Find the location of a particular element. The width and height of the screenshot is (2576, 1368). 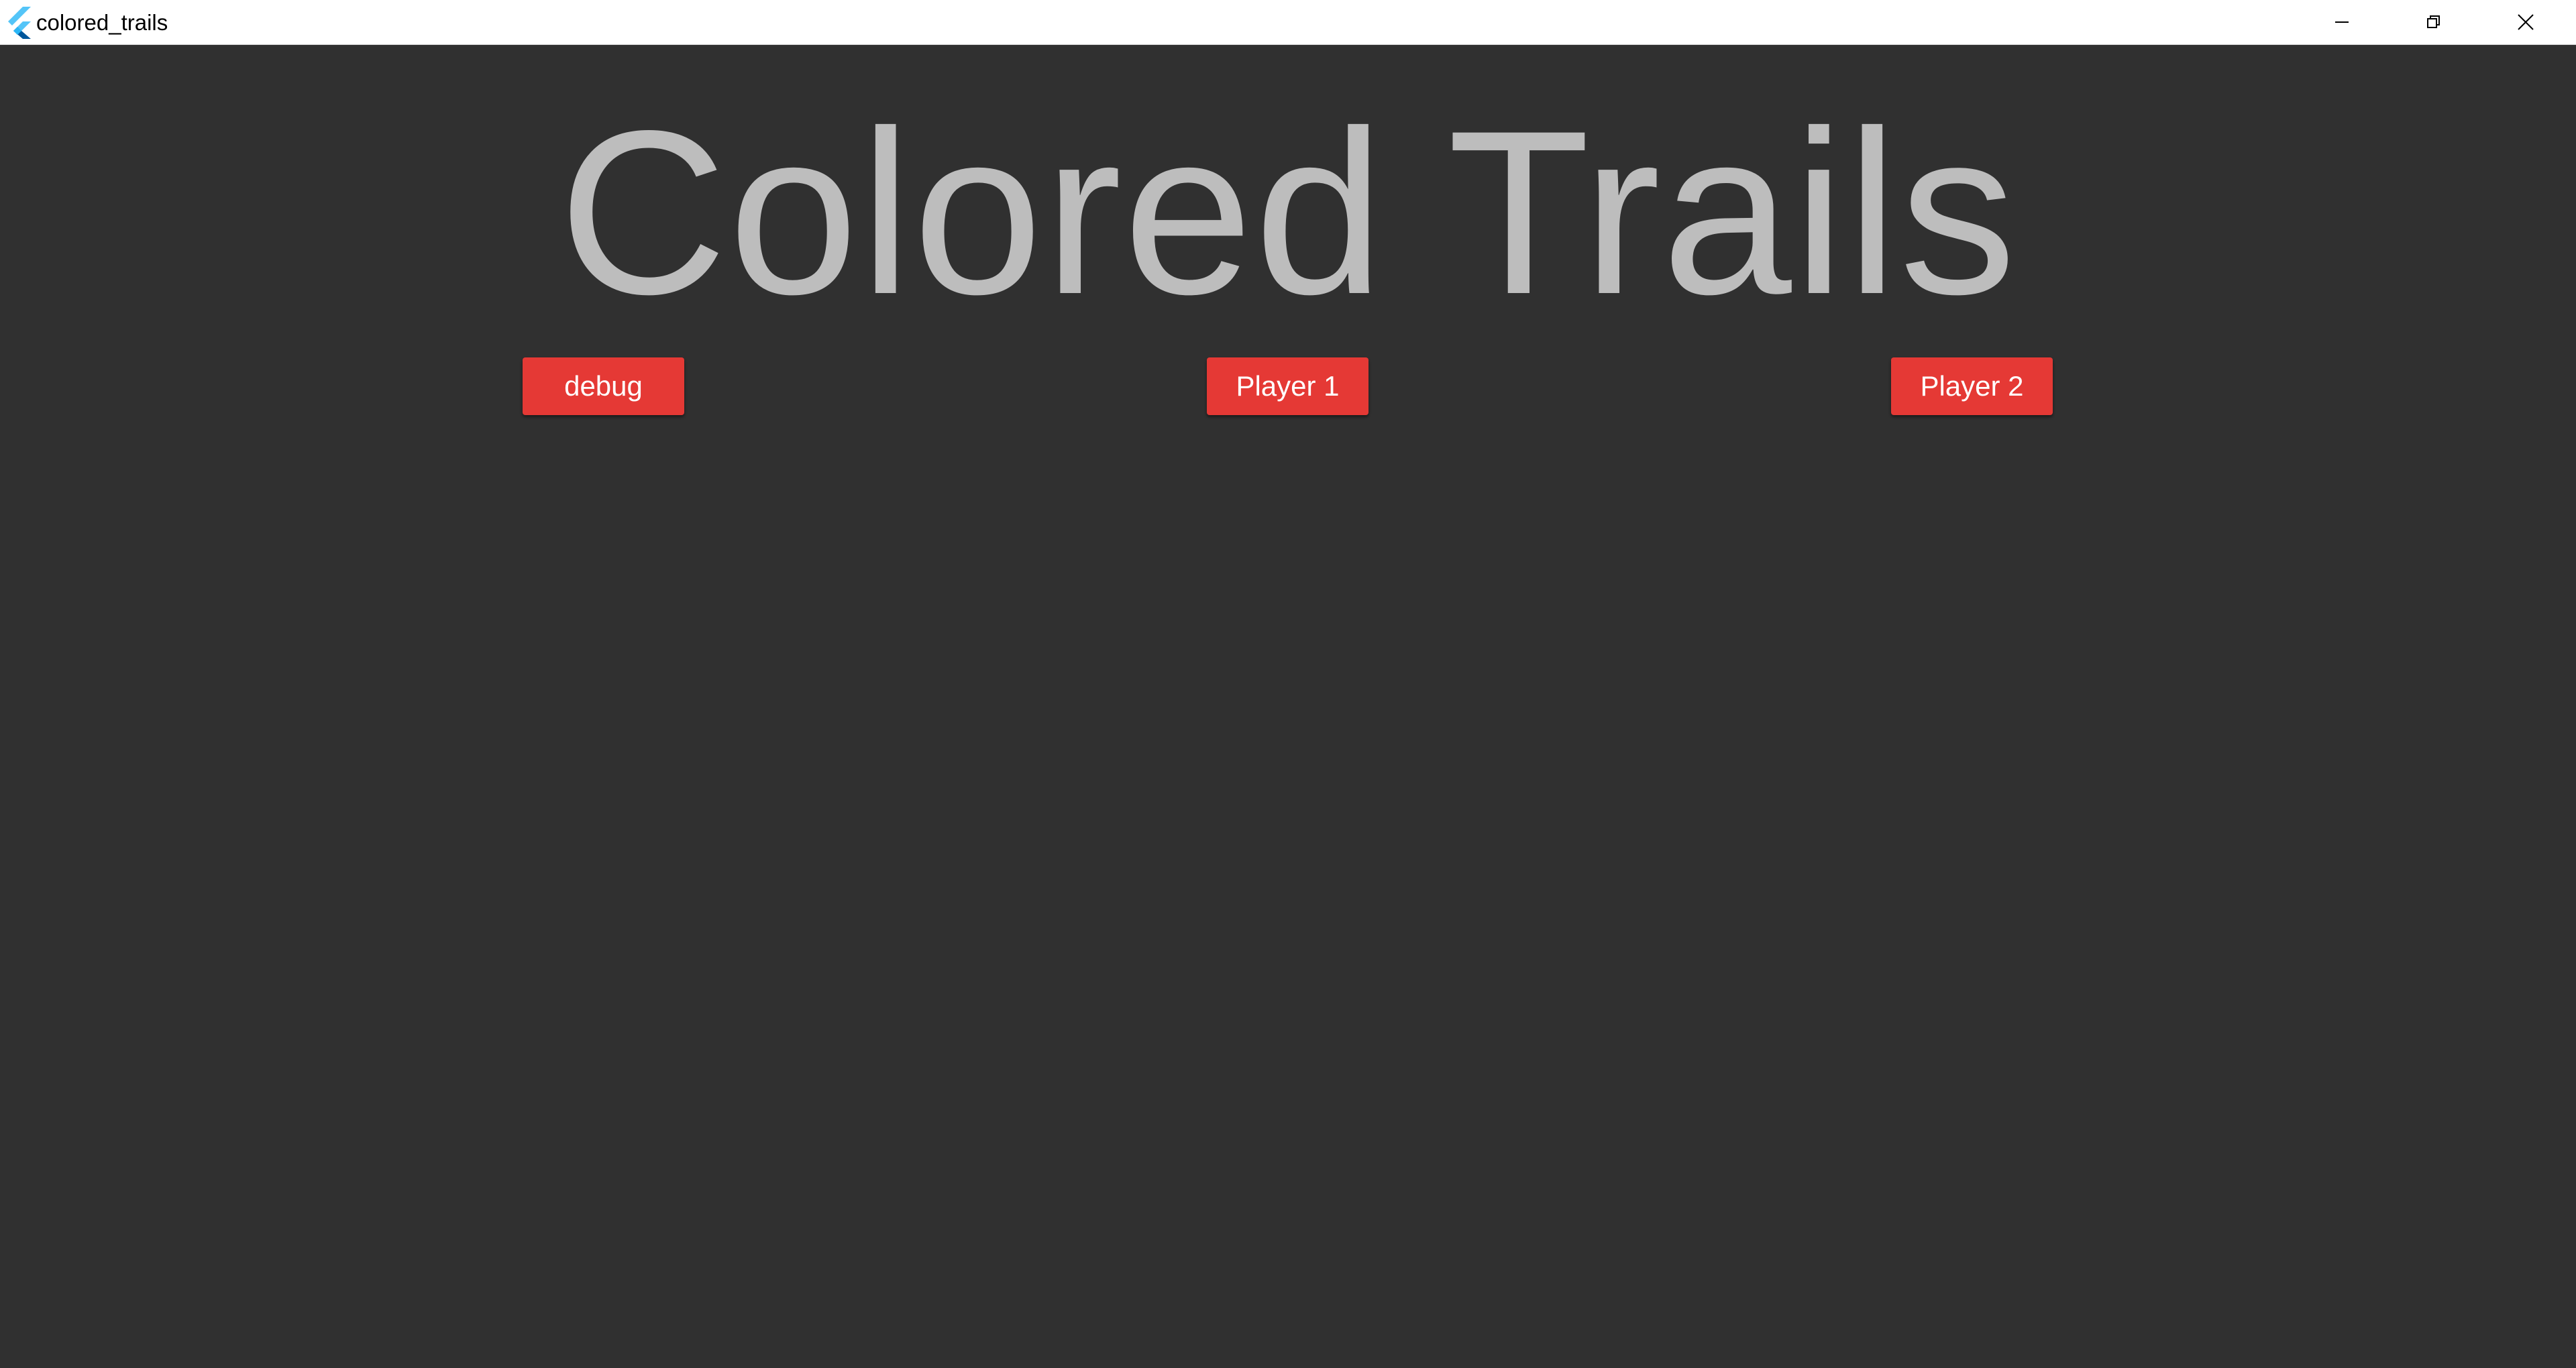

minimize-icon is located at coordinates (2342, 22).